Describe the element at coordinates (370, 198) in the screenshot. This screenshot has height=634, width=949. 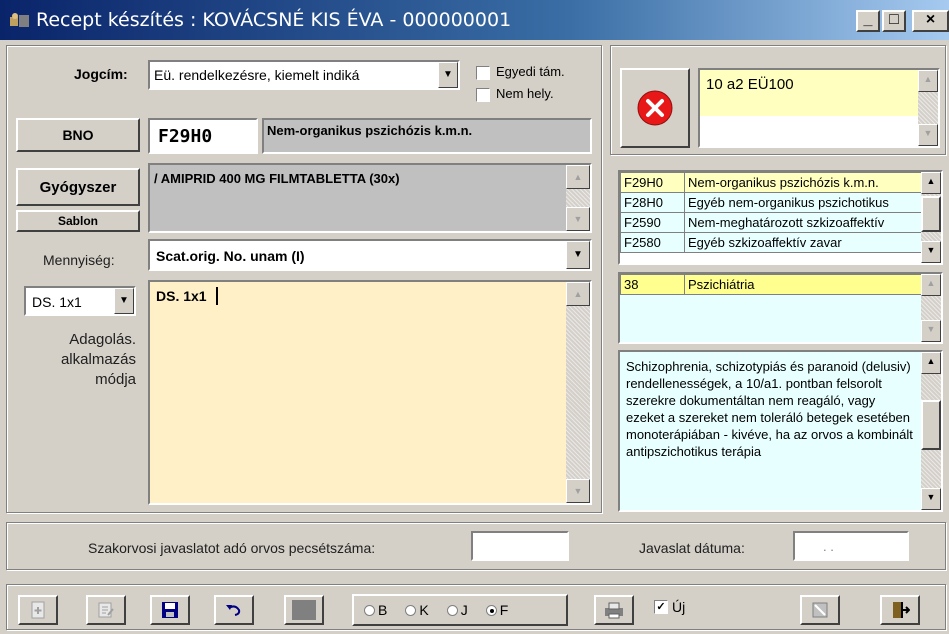
I see `gyogyszer-field: / AMIPRID 400 MG FILMTABLETTA (30x) ▲ ▼` at that location.